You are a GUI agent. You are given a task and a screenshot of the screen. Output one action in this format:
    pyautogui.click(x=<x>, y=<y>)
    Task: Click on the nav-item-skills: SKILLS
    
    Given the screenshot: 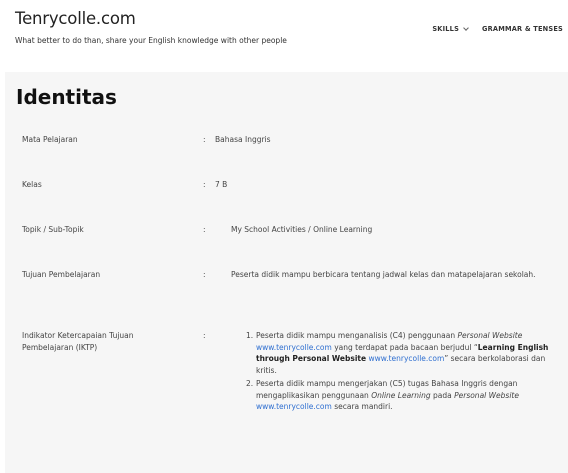 What is the action you would take?
    pyautogui.click(x=450, y=29)
    